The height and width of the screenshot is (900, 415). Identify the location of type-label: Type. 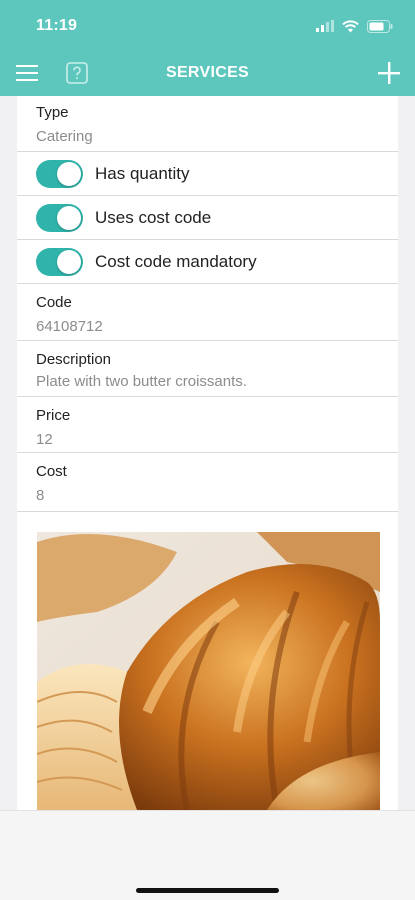
(52, 112).